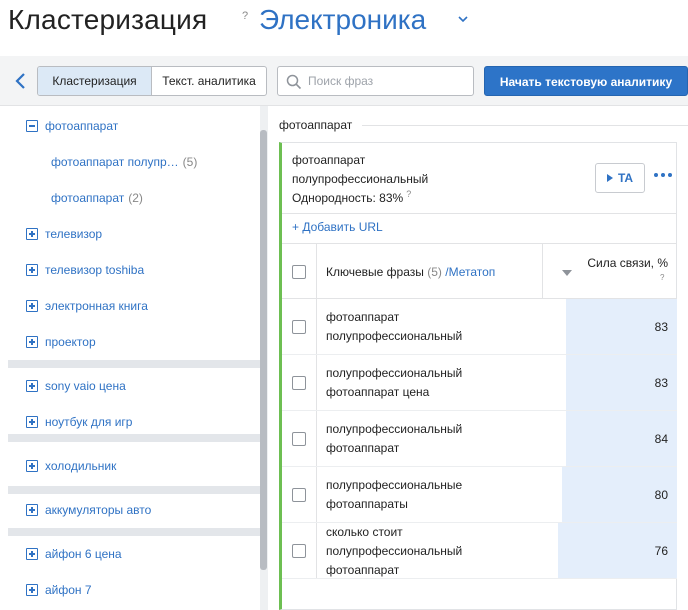  What do you see at coordinates (586, 81) in the screenshot?
I see `start-text-analytics-button: Начать текстовую аналитику` at bounding box center [586, 81].